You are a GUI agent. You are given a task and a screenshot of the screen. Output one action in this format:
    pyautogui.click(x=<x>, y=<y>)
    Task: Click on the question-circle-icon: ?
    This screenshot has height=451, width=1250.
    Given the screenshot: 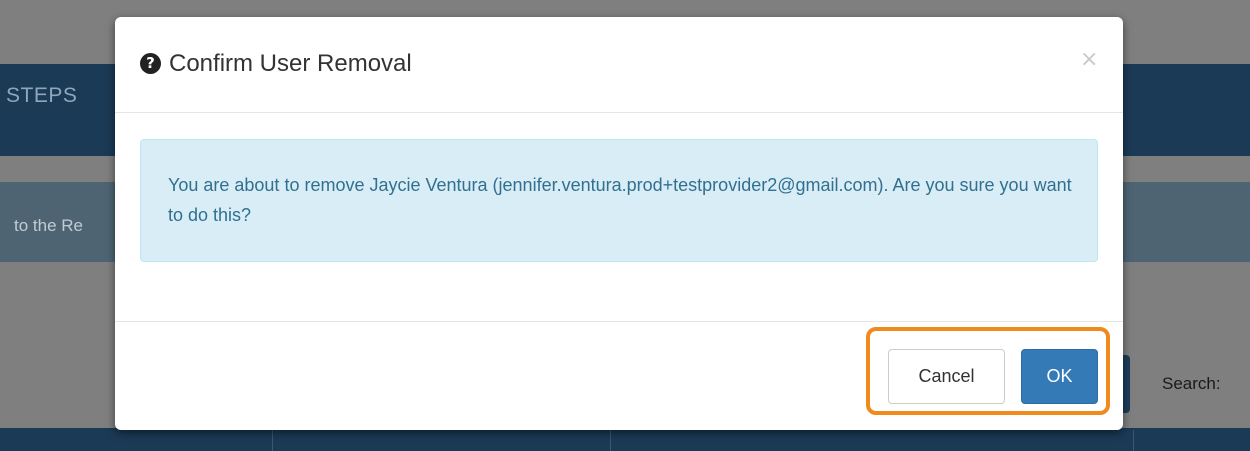 What is the action you would take?
    pyautogui.click(x=150, y=63)
    